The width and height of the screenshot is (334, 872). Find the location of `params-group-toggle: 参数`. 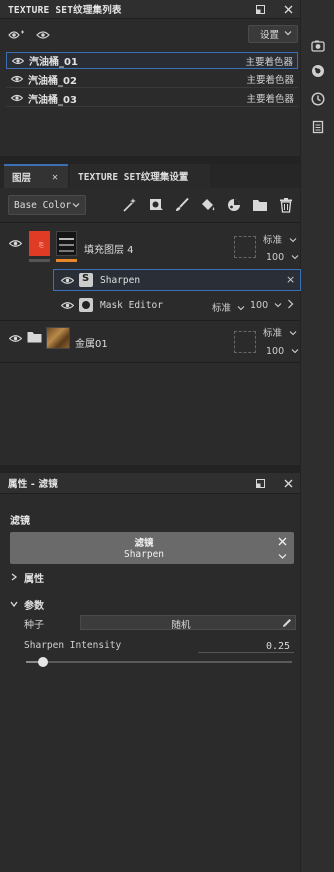

params-group-toggle: 参数 is located at coordinates (70, 604).